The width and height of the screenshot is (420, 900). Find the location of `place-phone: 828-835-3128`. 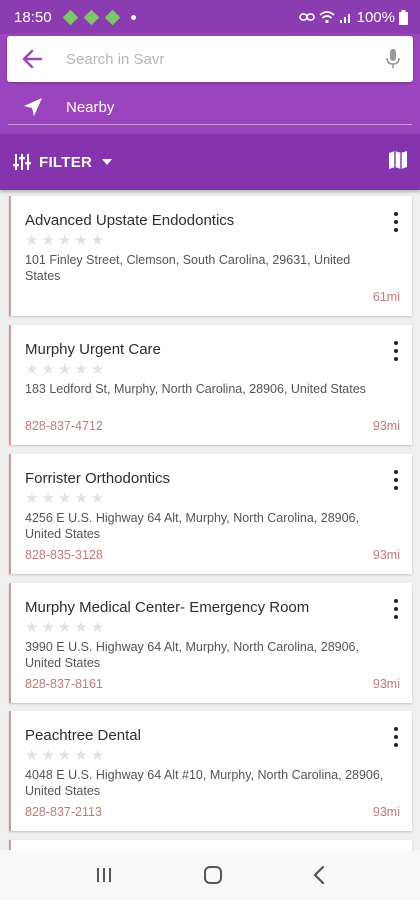

place-phone: 828-835-3128 is located at coordinates (64, 555).